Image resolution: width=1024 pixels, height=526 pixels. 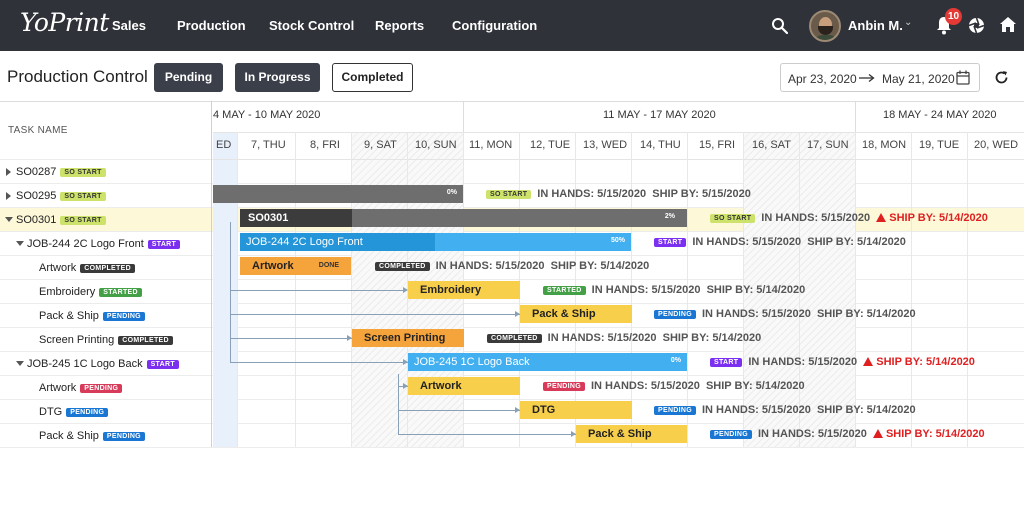 I want to click on status-badge: STARTED, so click(x=120, y=292).